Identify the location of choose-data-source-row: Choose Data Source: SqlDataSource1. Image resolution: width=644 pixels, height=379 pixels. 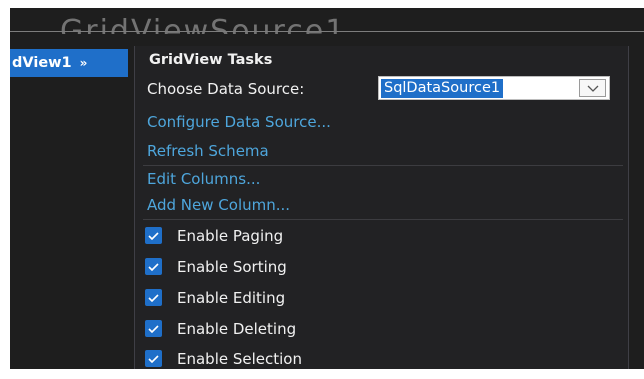
(381, 88).